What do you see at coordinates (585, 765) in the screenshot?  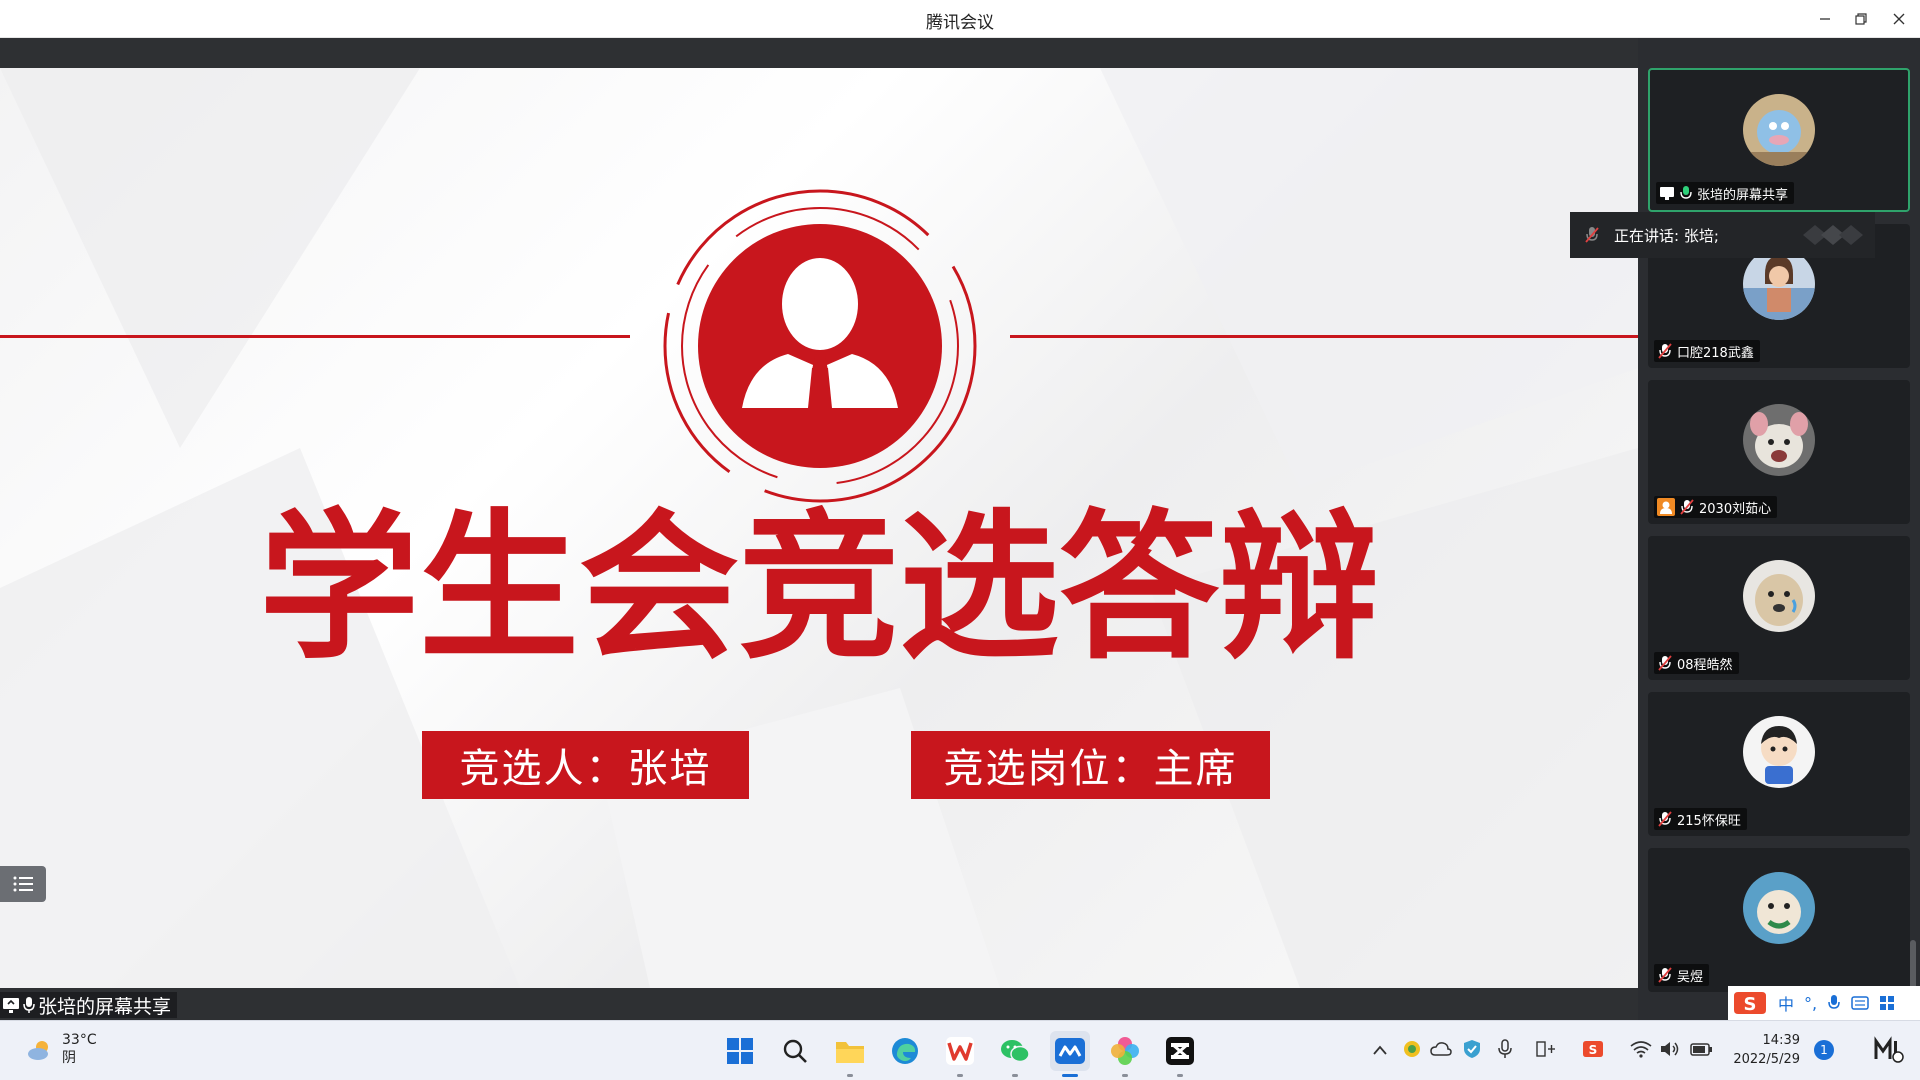 I see `candidate-label: 竞选人：张培` at bounding box center [585, 765].